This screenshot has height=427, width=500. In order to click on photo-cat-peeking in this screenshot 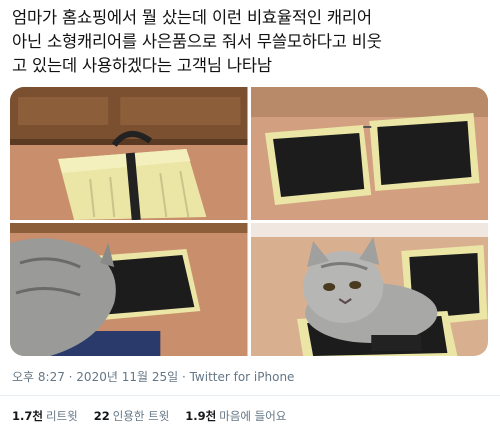, I will do `click(129, 289)`.